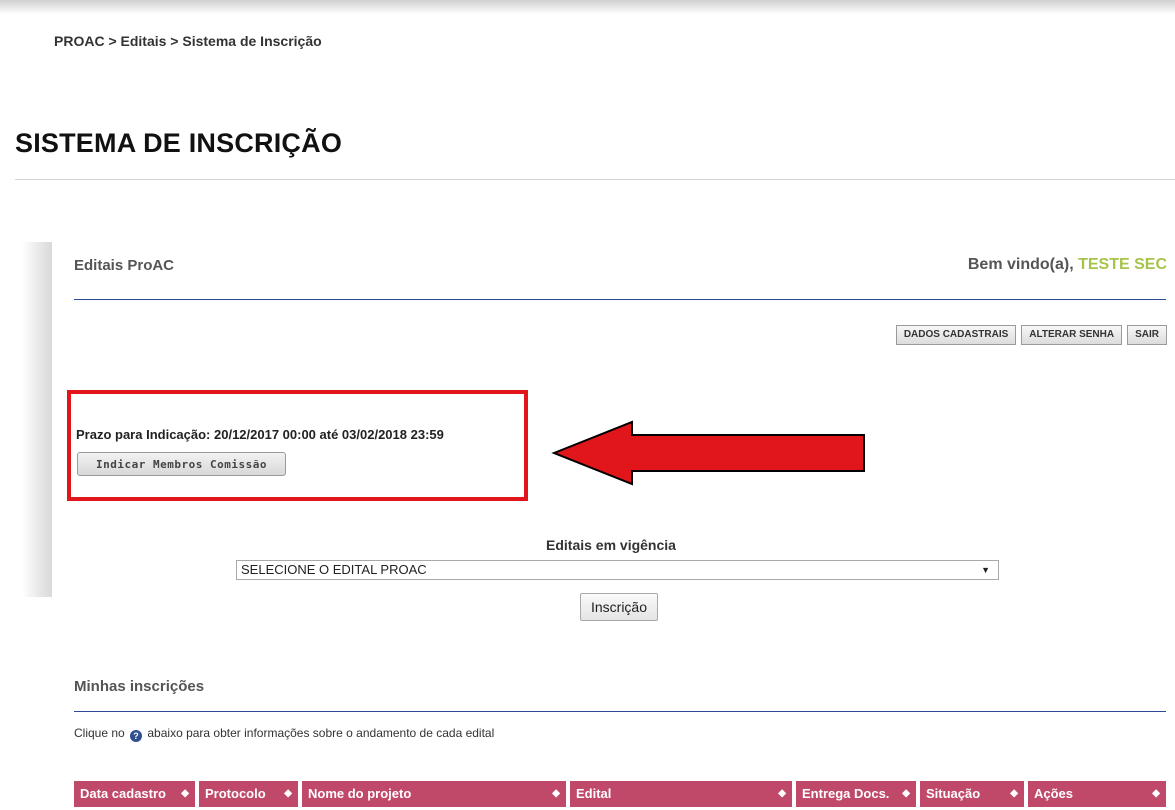 This screenshot has width=1175, height=810. I want to click on account-buttons: DADOS CADASTRAIS ALTERAR SENHA SAIR, so click(1031, 335).